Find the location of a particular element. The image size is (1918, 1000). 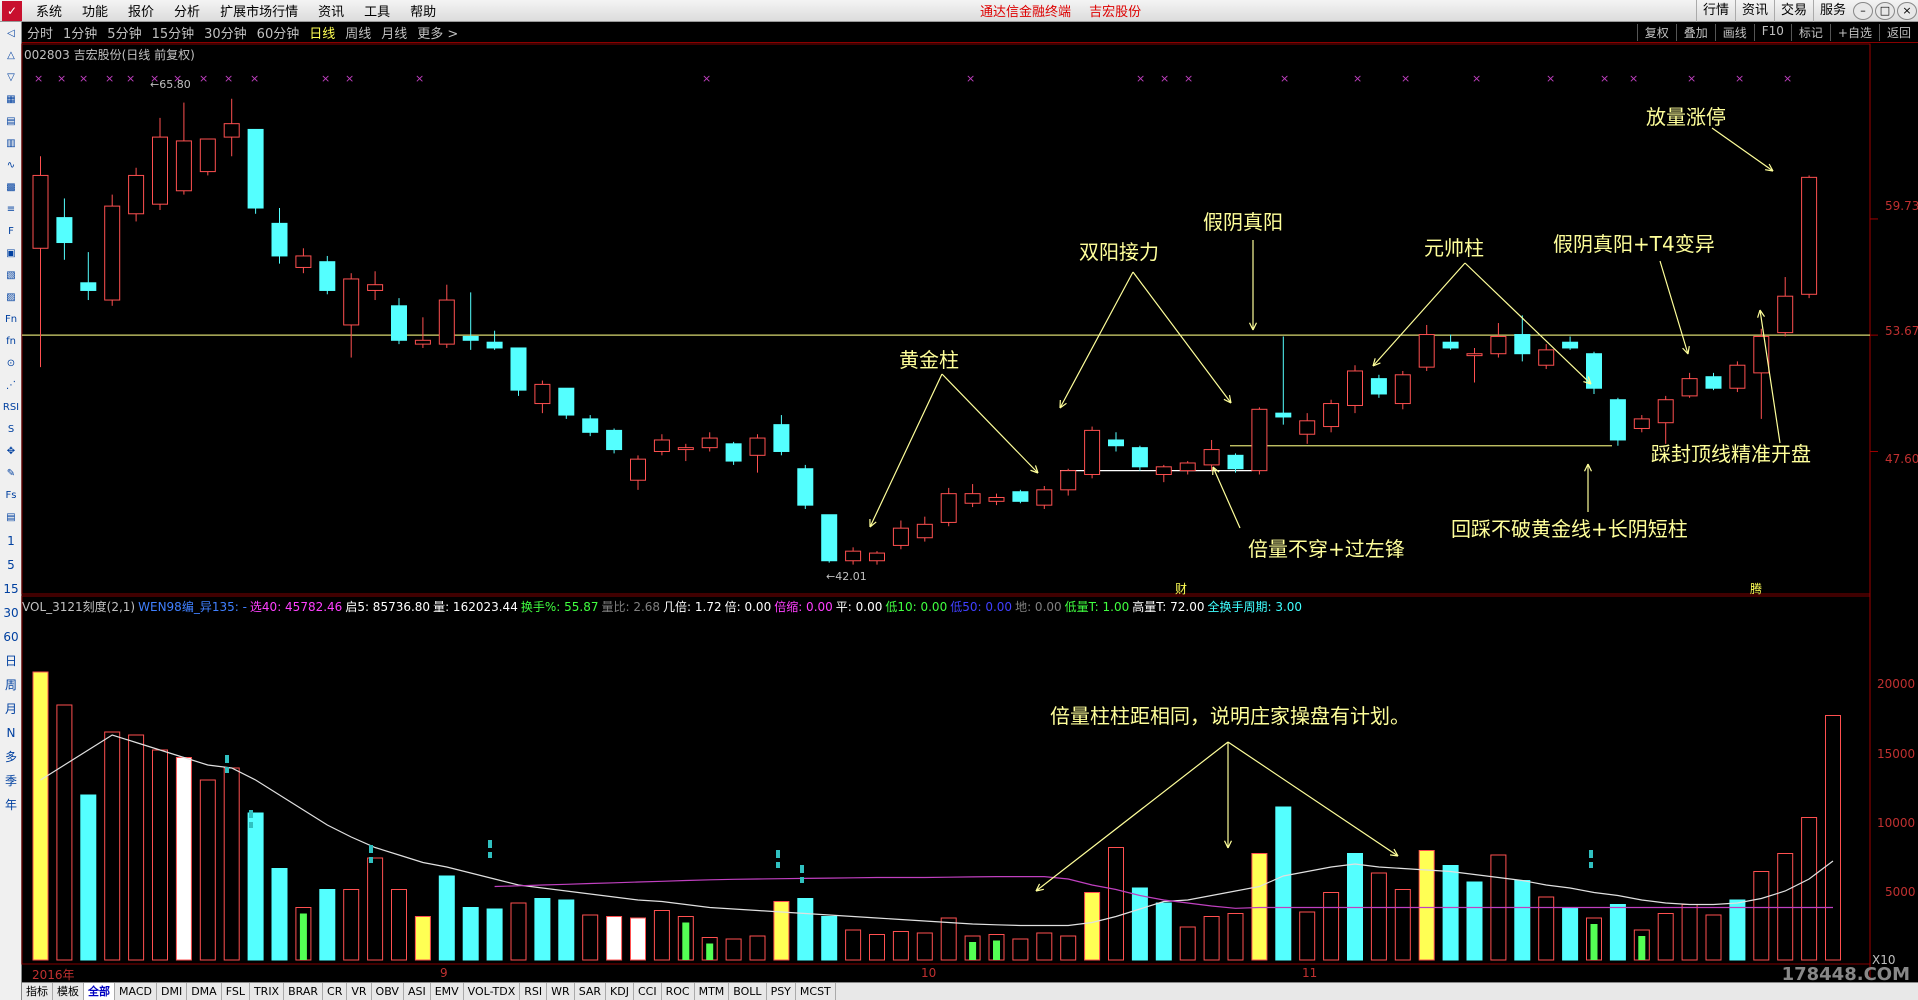

indicator-value: 启5: 85736.80 is located at coordinates (388, 607).